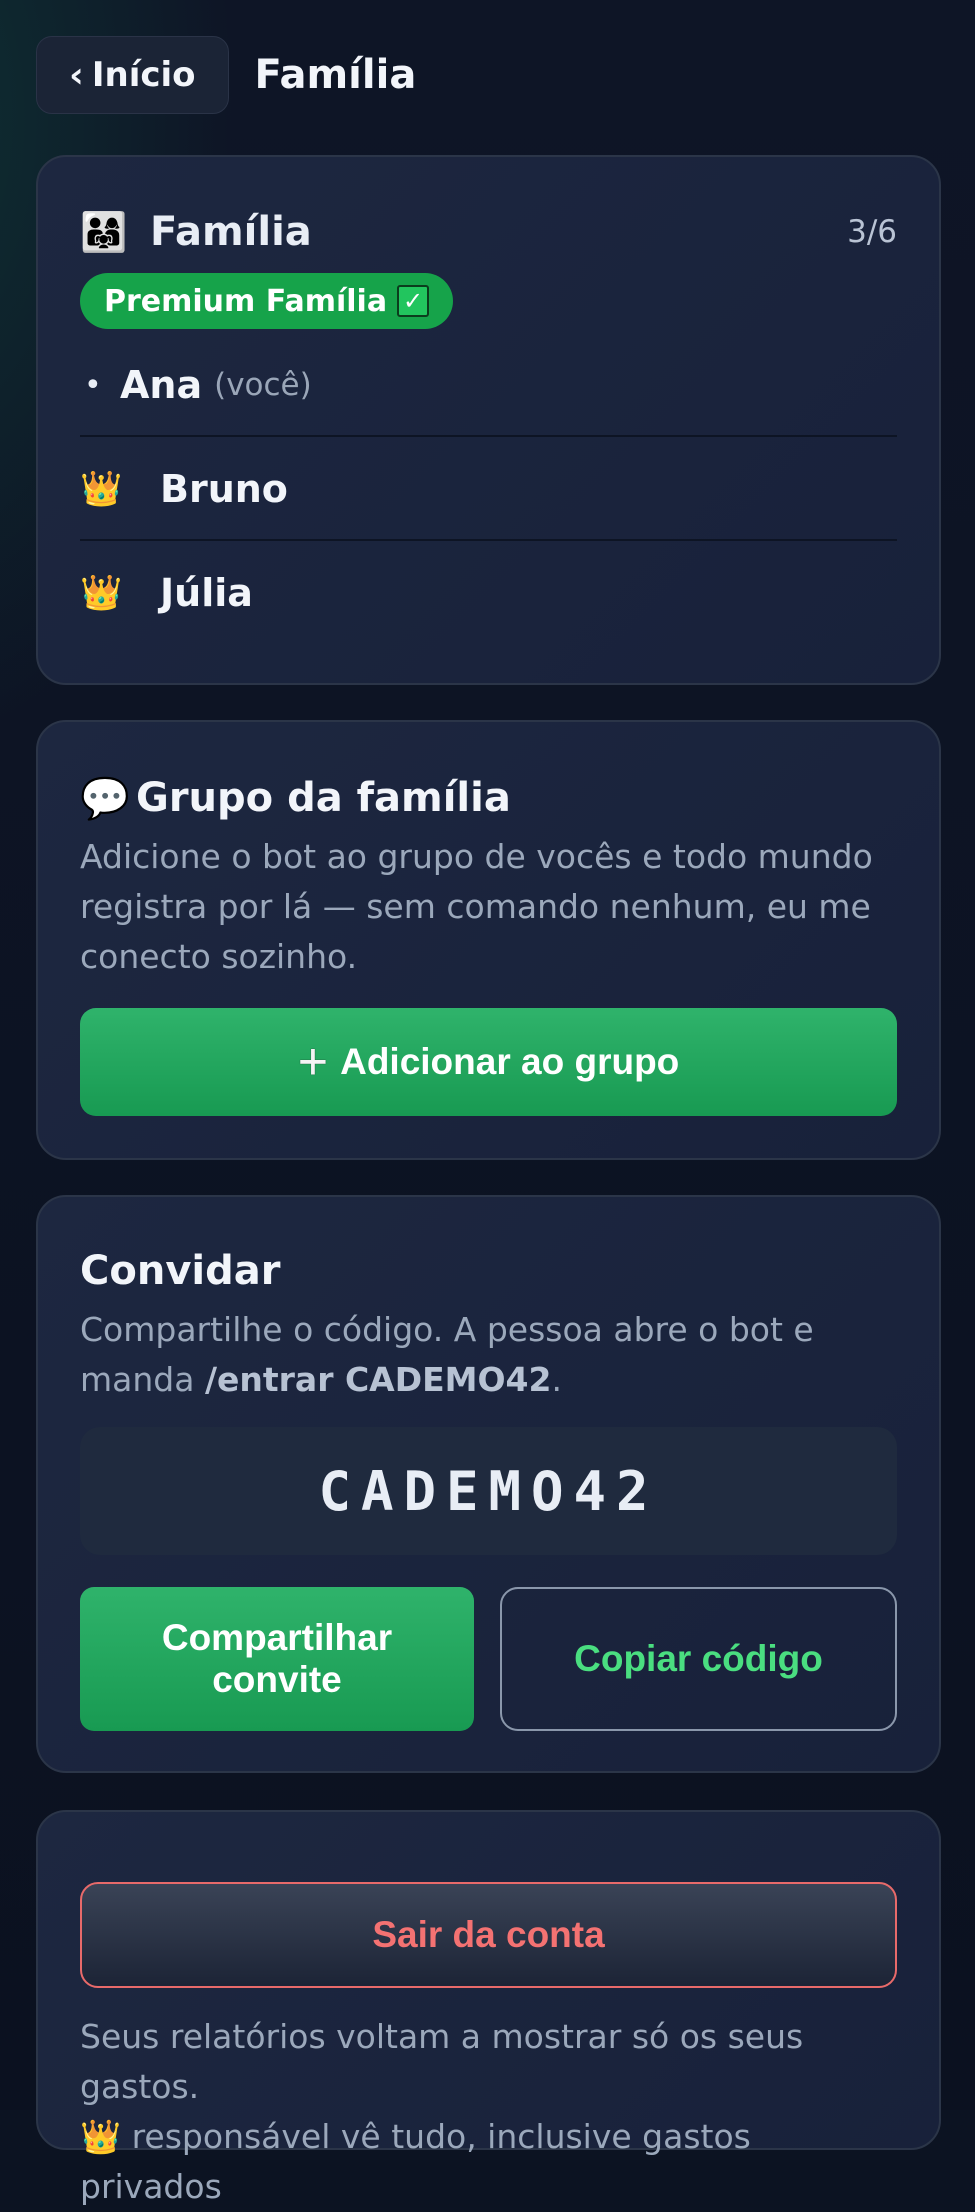 The width and height of the screenshot is (975, 2212). I want to click on member-name: Júlia, so click(206, 593).